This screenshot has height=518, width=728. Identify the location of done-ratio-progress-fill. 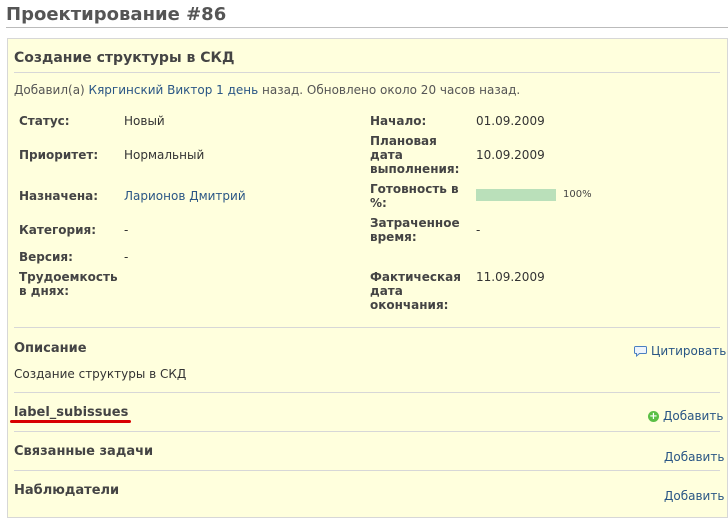
(516, 195).